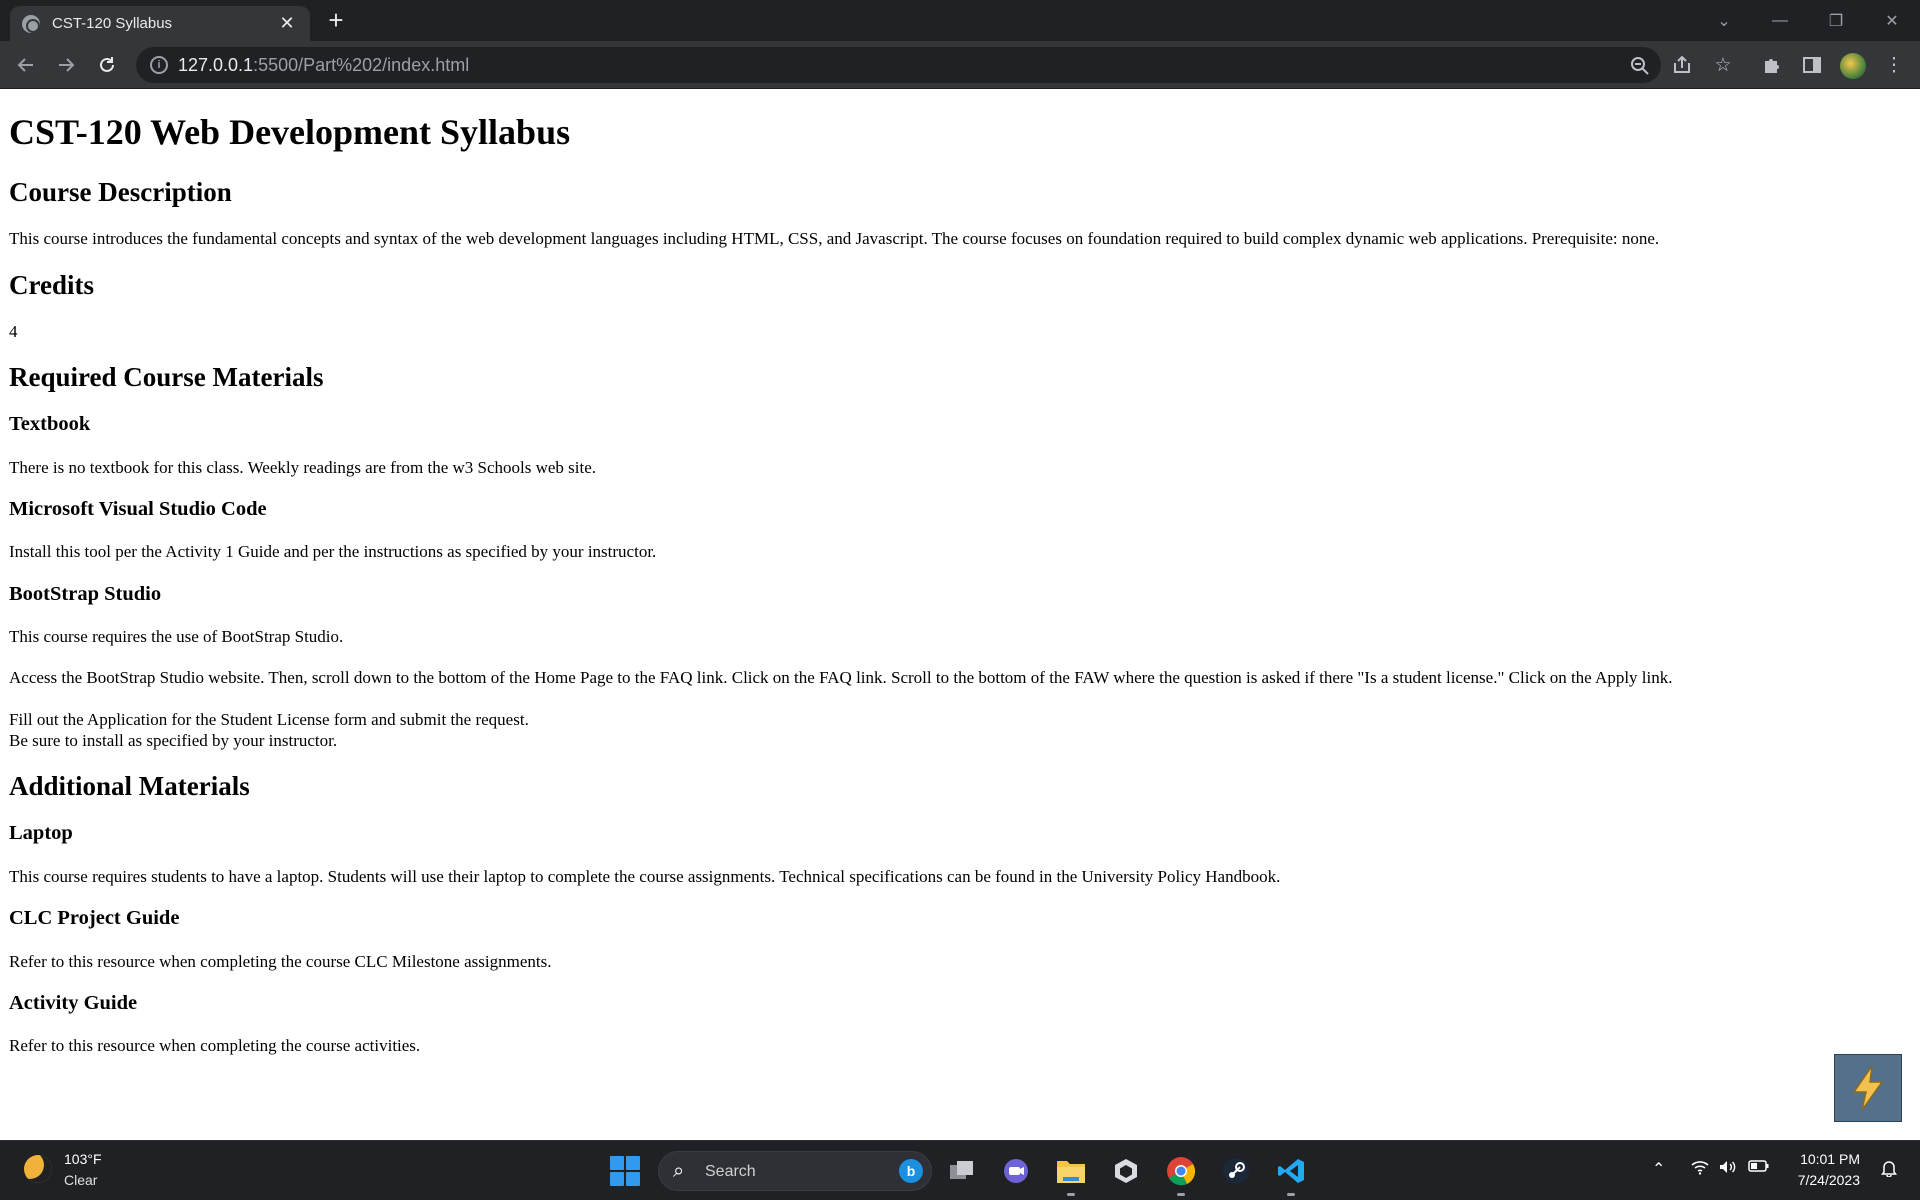  What do you see at coordinates (1724, 20) in the screenshot?
I see `tab-search-icon: ⌄` at bounding box center [1724, 20].